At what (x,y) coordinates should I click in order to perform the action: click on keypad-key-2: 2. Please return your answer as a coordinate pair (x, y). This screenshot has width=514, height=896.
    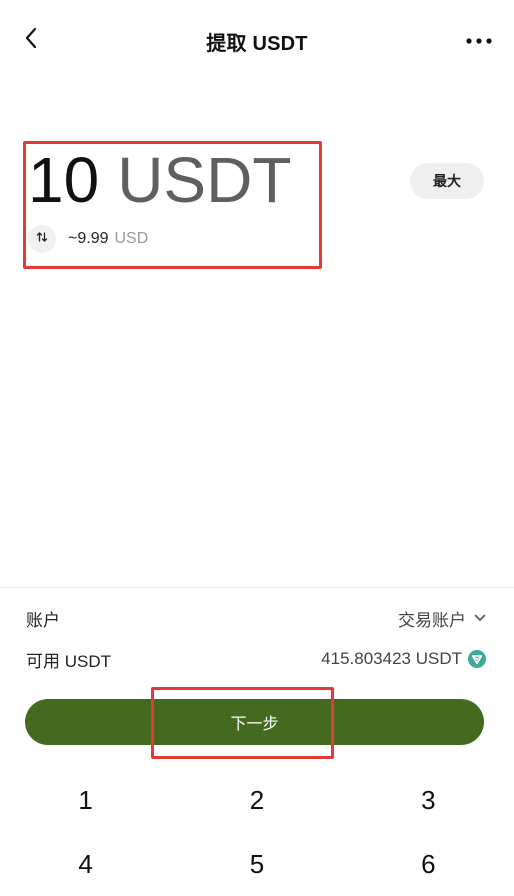
    Looking at the image, I should click on (256, 800).